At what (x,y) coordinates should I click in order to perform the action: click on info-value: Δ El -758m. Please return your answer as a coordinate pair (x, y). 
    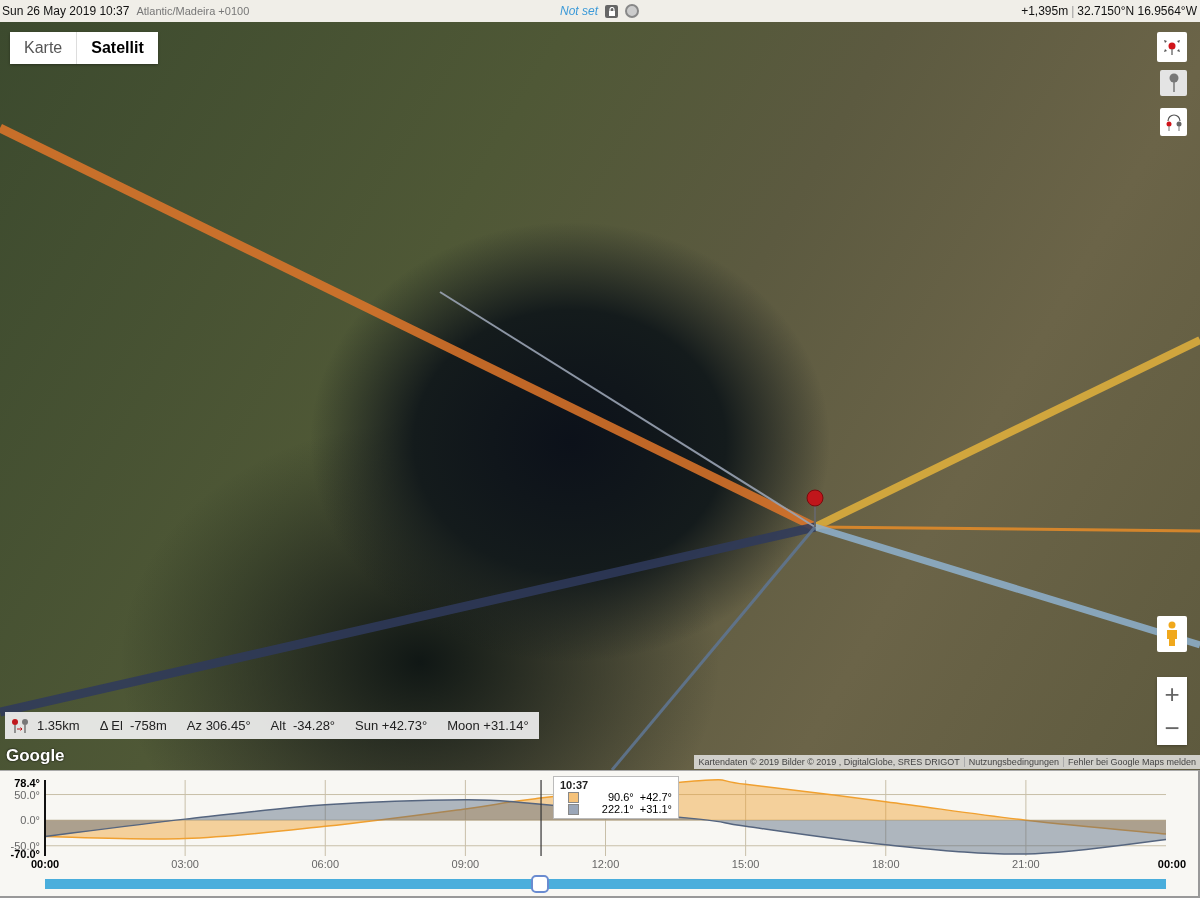
    Looking at the image, I should click on (133, 725).